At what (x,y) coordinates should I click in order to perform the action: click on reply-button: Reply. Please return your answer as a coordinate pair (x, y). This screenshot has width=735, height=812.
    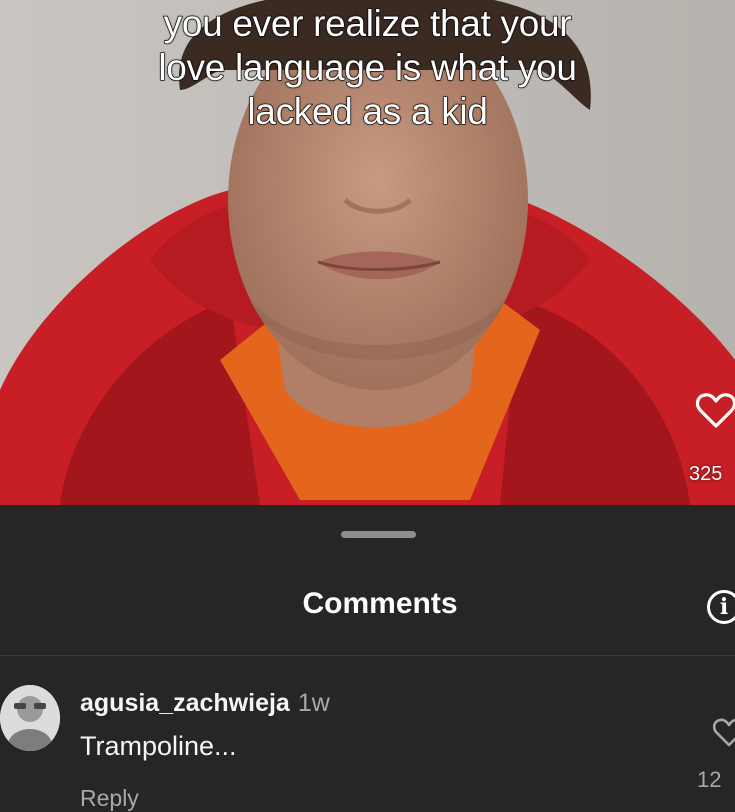
    Looking at the image, I should click on (109, 798).